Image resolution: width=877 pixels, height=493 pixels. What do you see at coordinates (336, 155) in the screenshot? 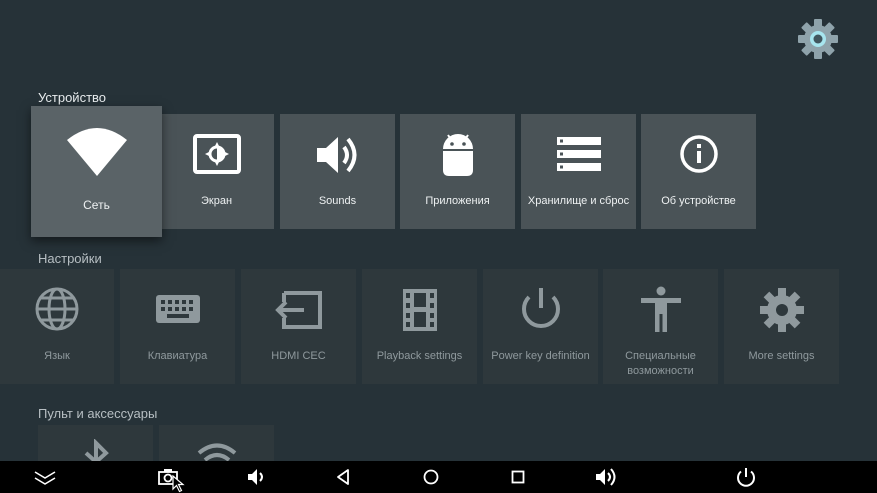
I see `volume-icon` at bounding box center [336, 155].